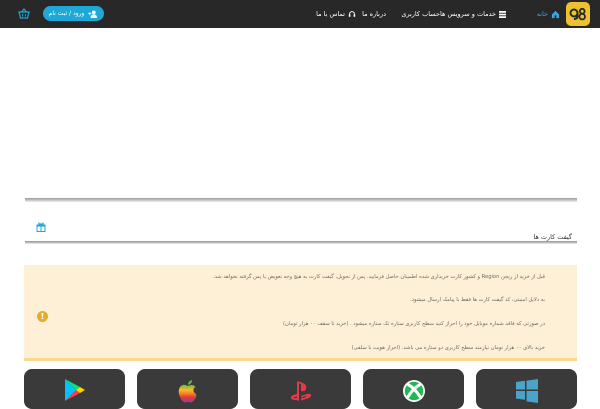 This screenshot has height=409, width=600. I want to click on nav-about-label: درباره ما, so click(374, 14).